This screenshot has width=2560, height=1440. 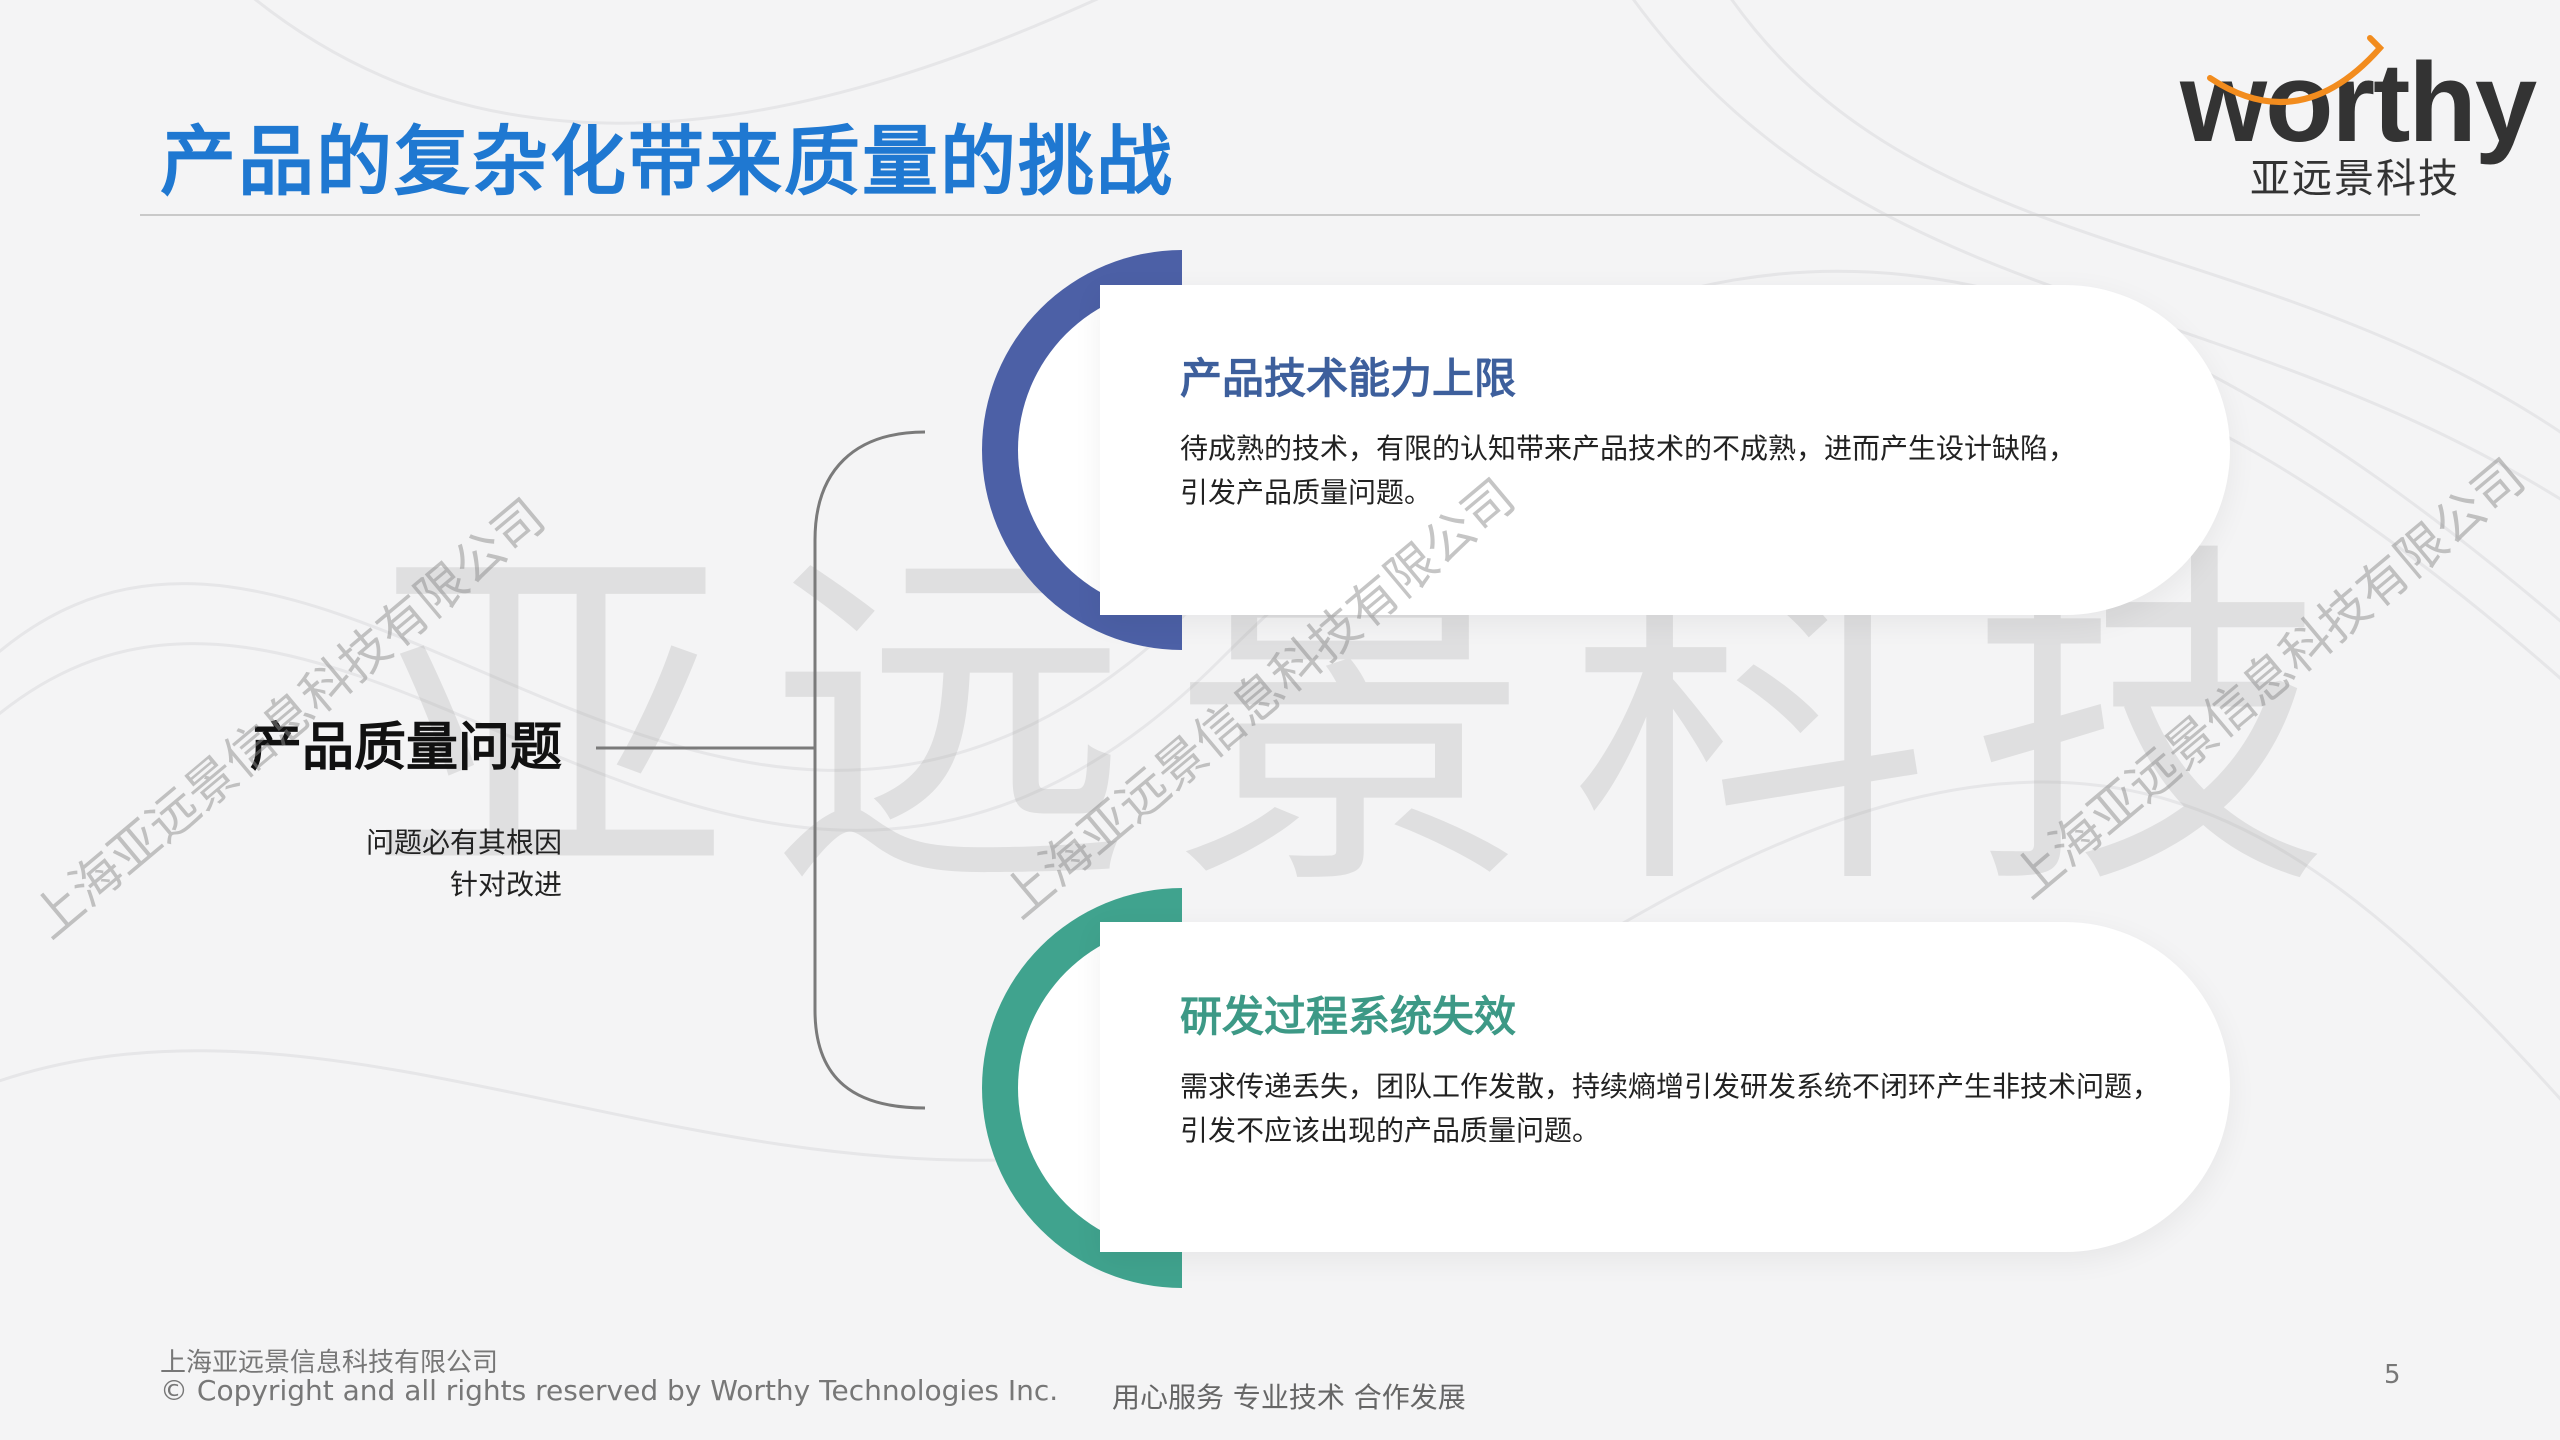 I want to click on card-title: 研发过程系统失效, so click(x=1348, y=1016).